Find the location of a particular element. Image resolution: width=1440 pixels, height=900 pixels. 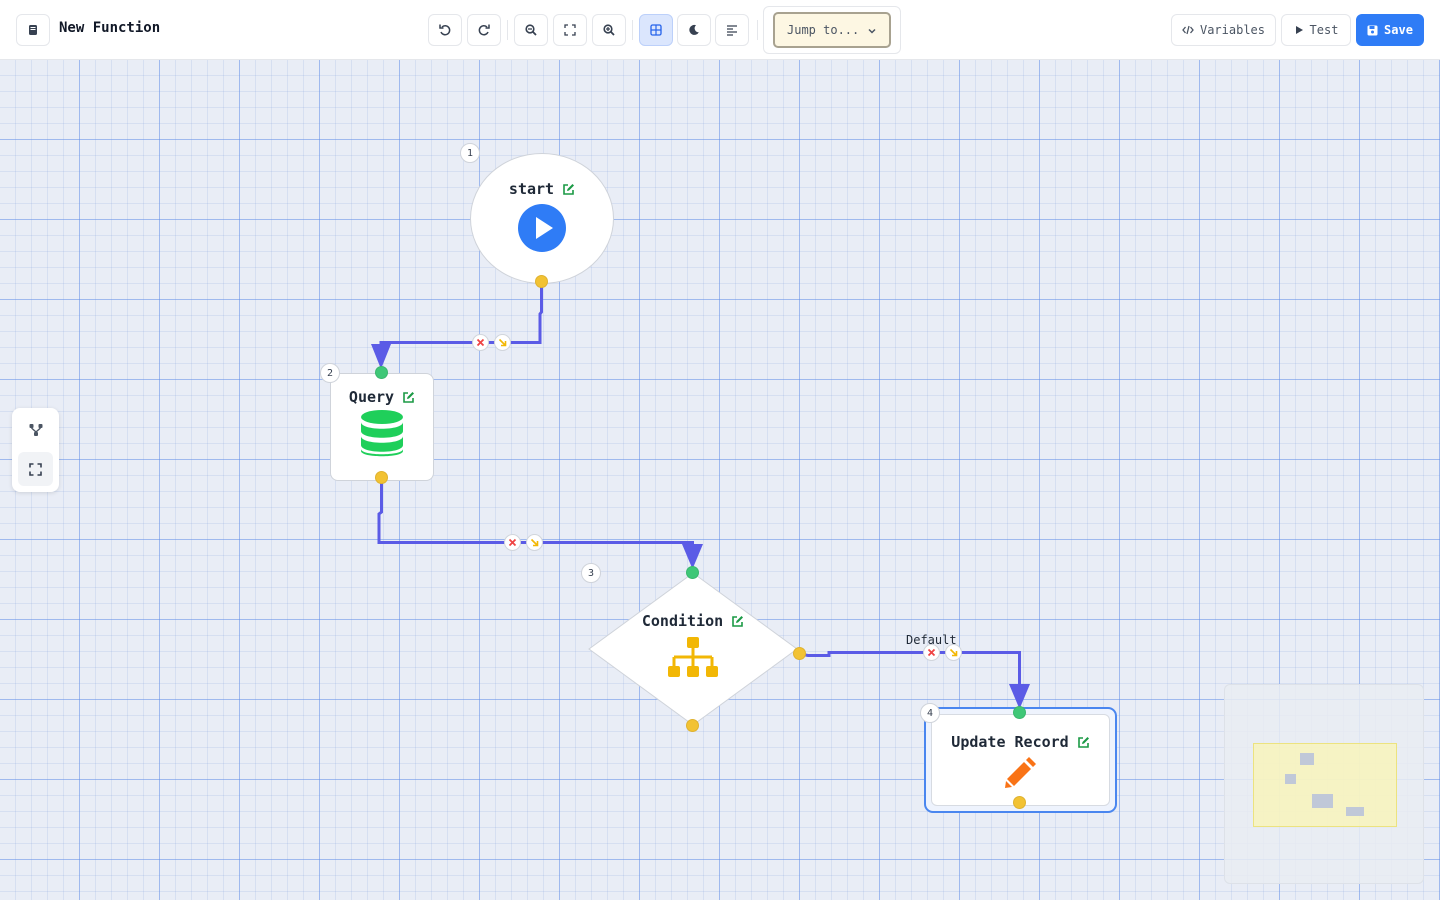

node-output-handle-right is located at coordinates (799, 653).